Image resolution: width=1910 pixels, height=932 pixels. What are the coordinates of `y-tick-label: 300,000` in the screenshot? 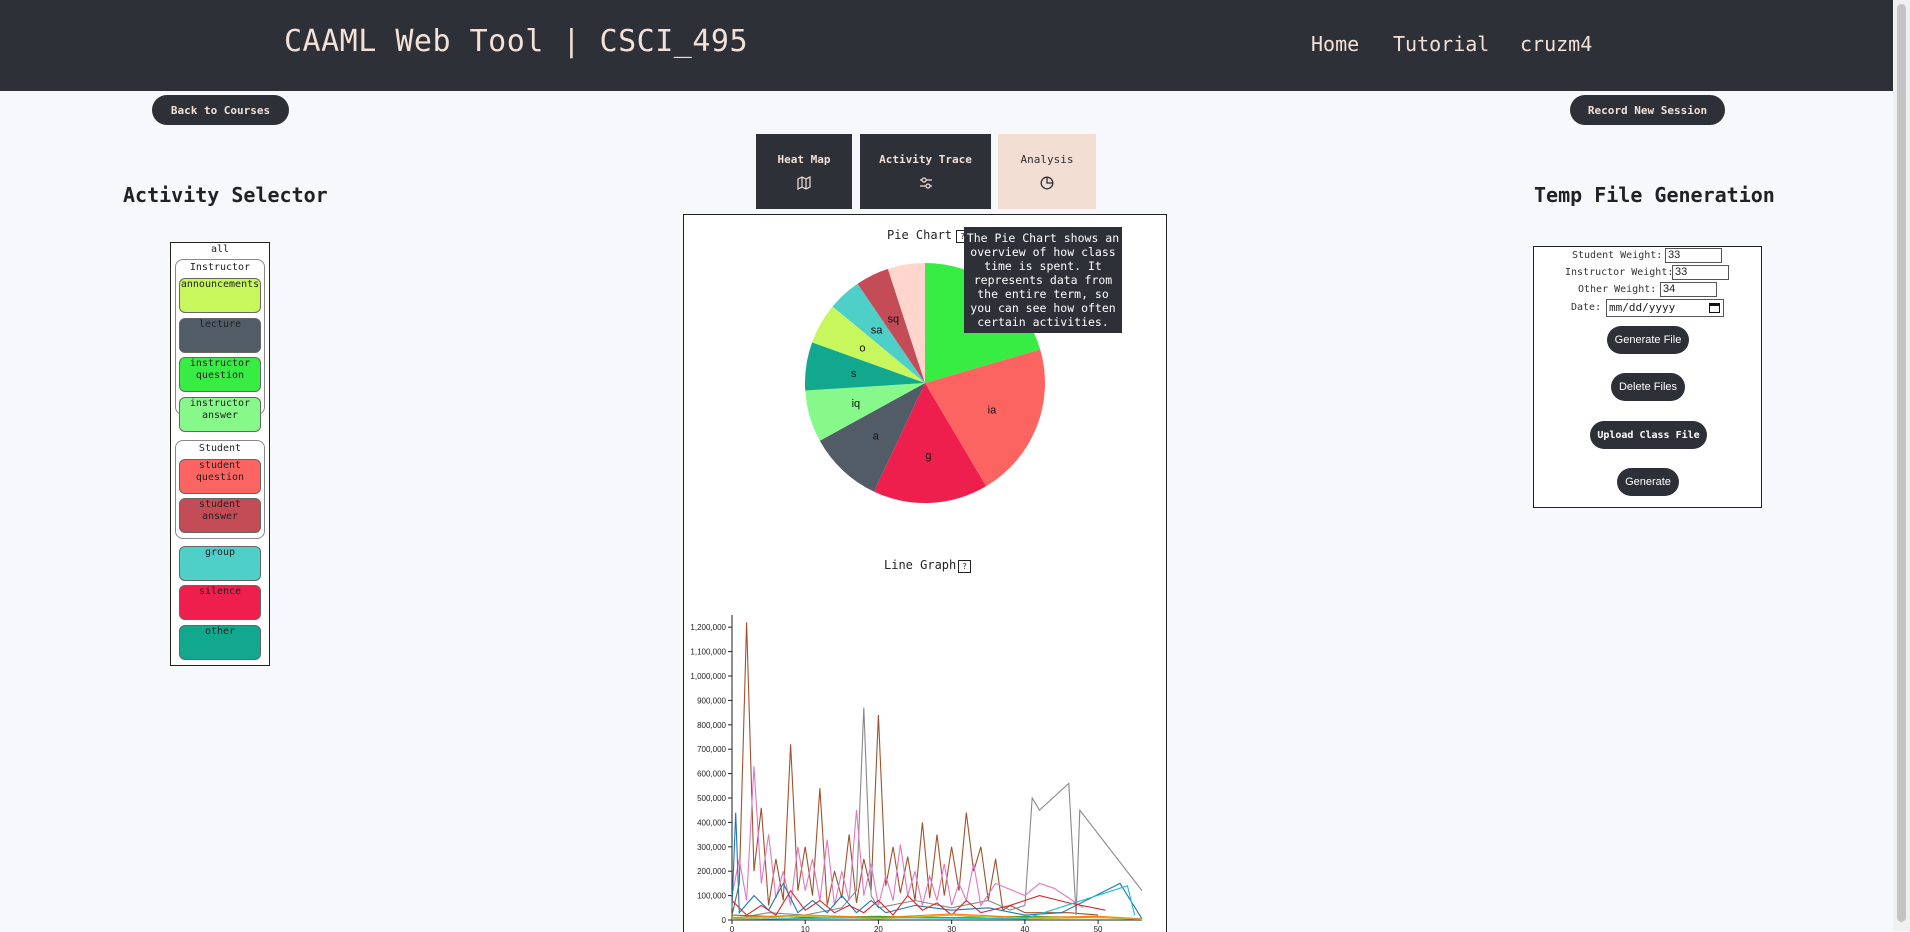 It's located at (711, 847).